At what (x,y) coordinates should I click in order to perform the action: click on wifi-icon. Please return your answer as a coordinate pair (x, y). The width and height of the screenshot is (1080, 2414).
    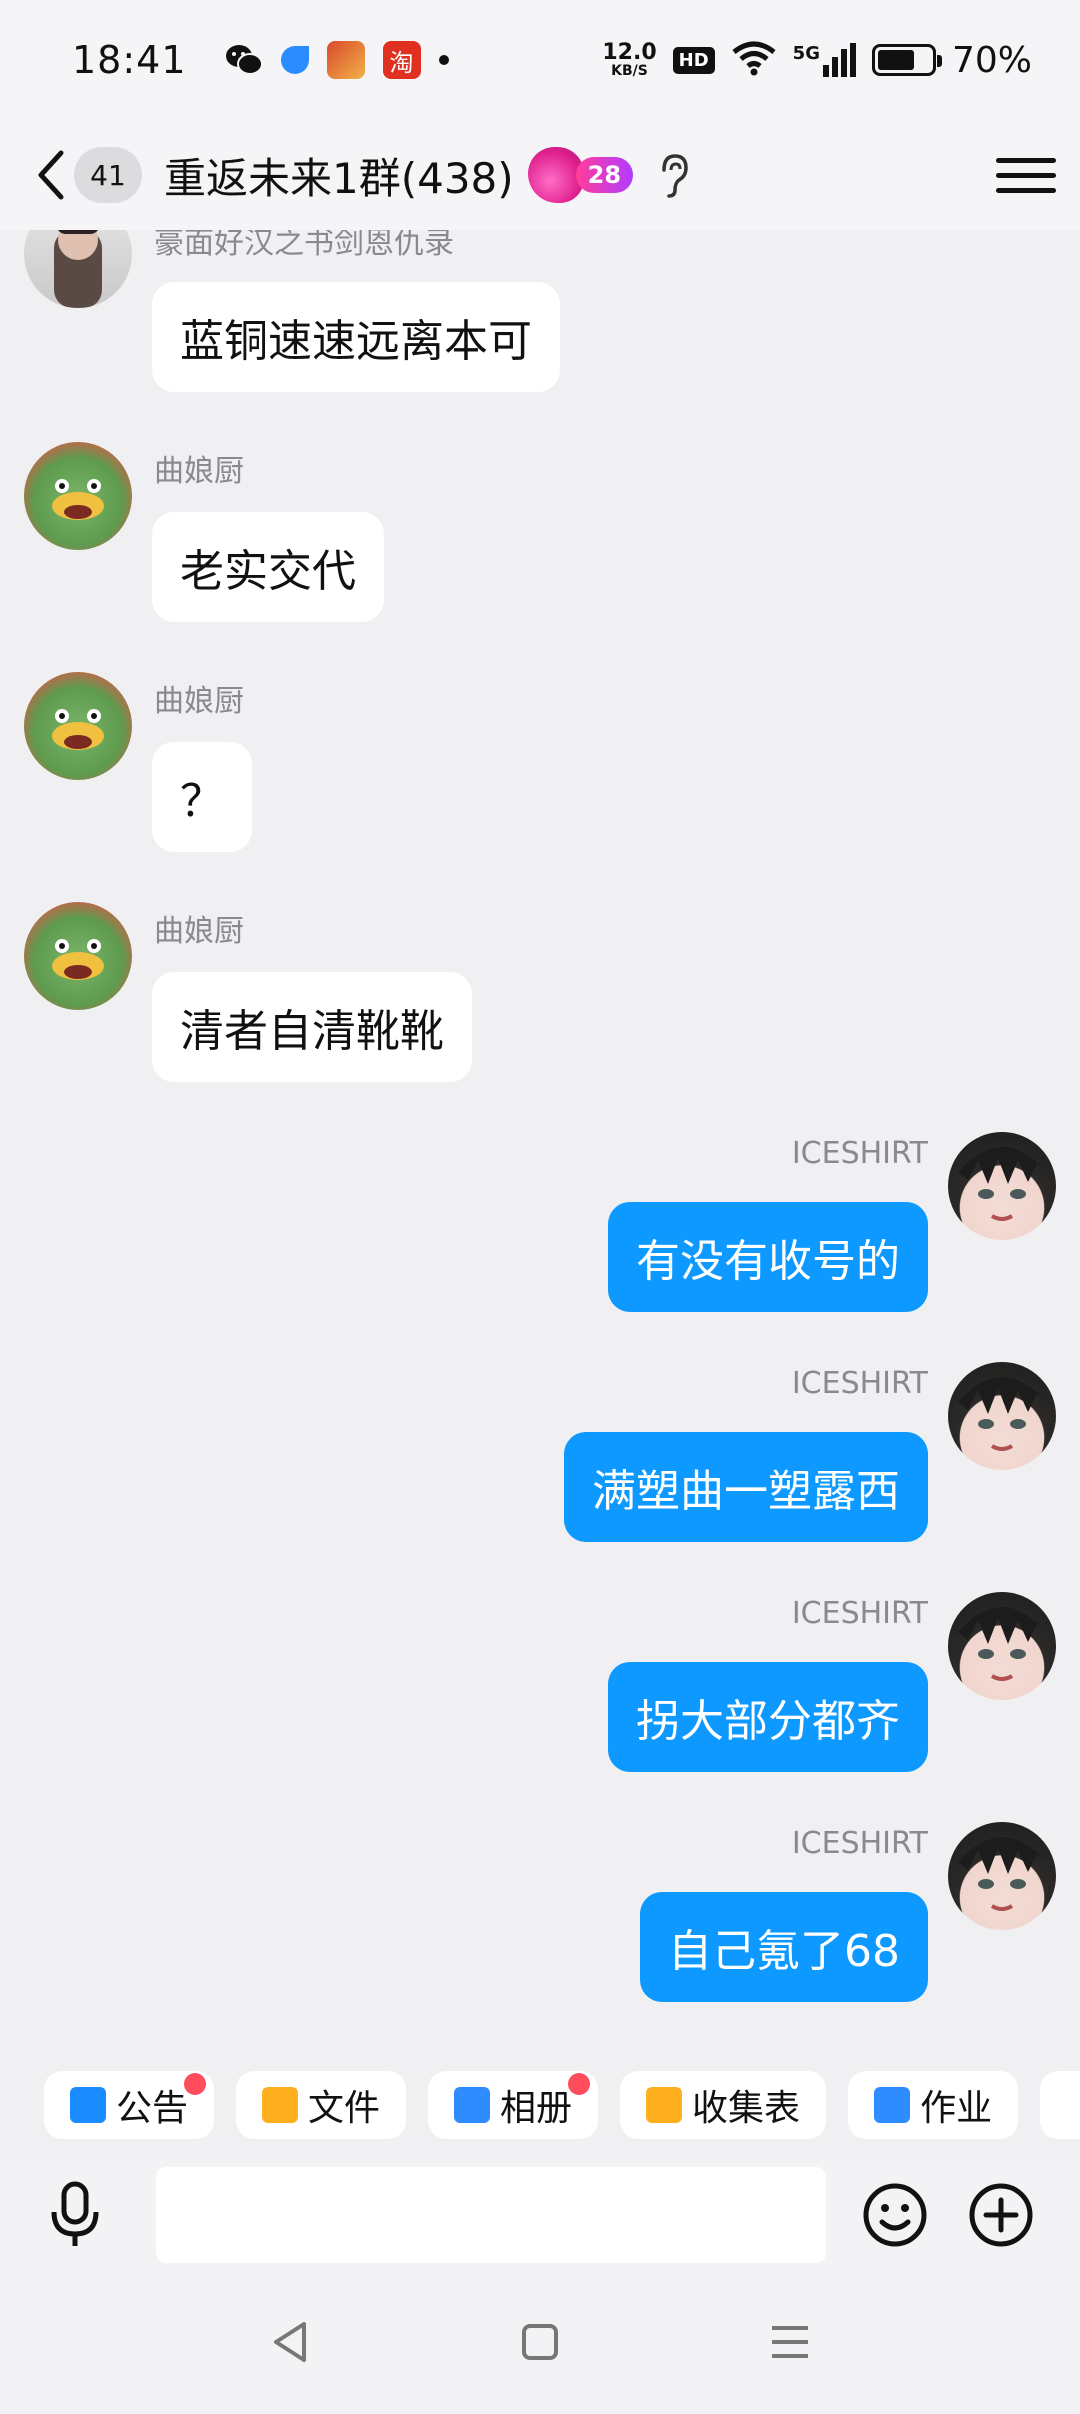
    Looking at the image, I should click on (754, 60).